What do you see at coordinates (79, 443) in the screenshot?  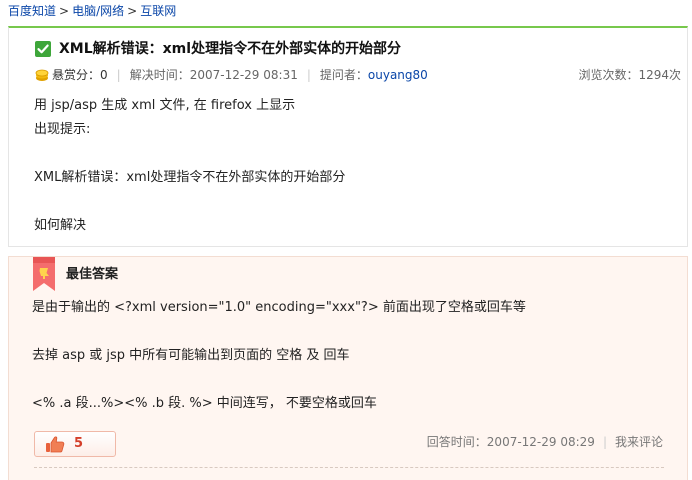 I see `like-count: 5` at bounding box center [79, 443].